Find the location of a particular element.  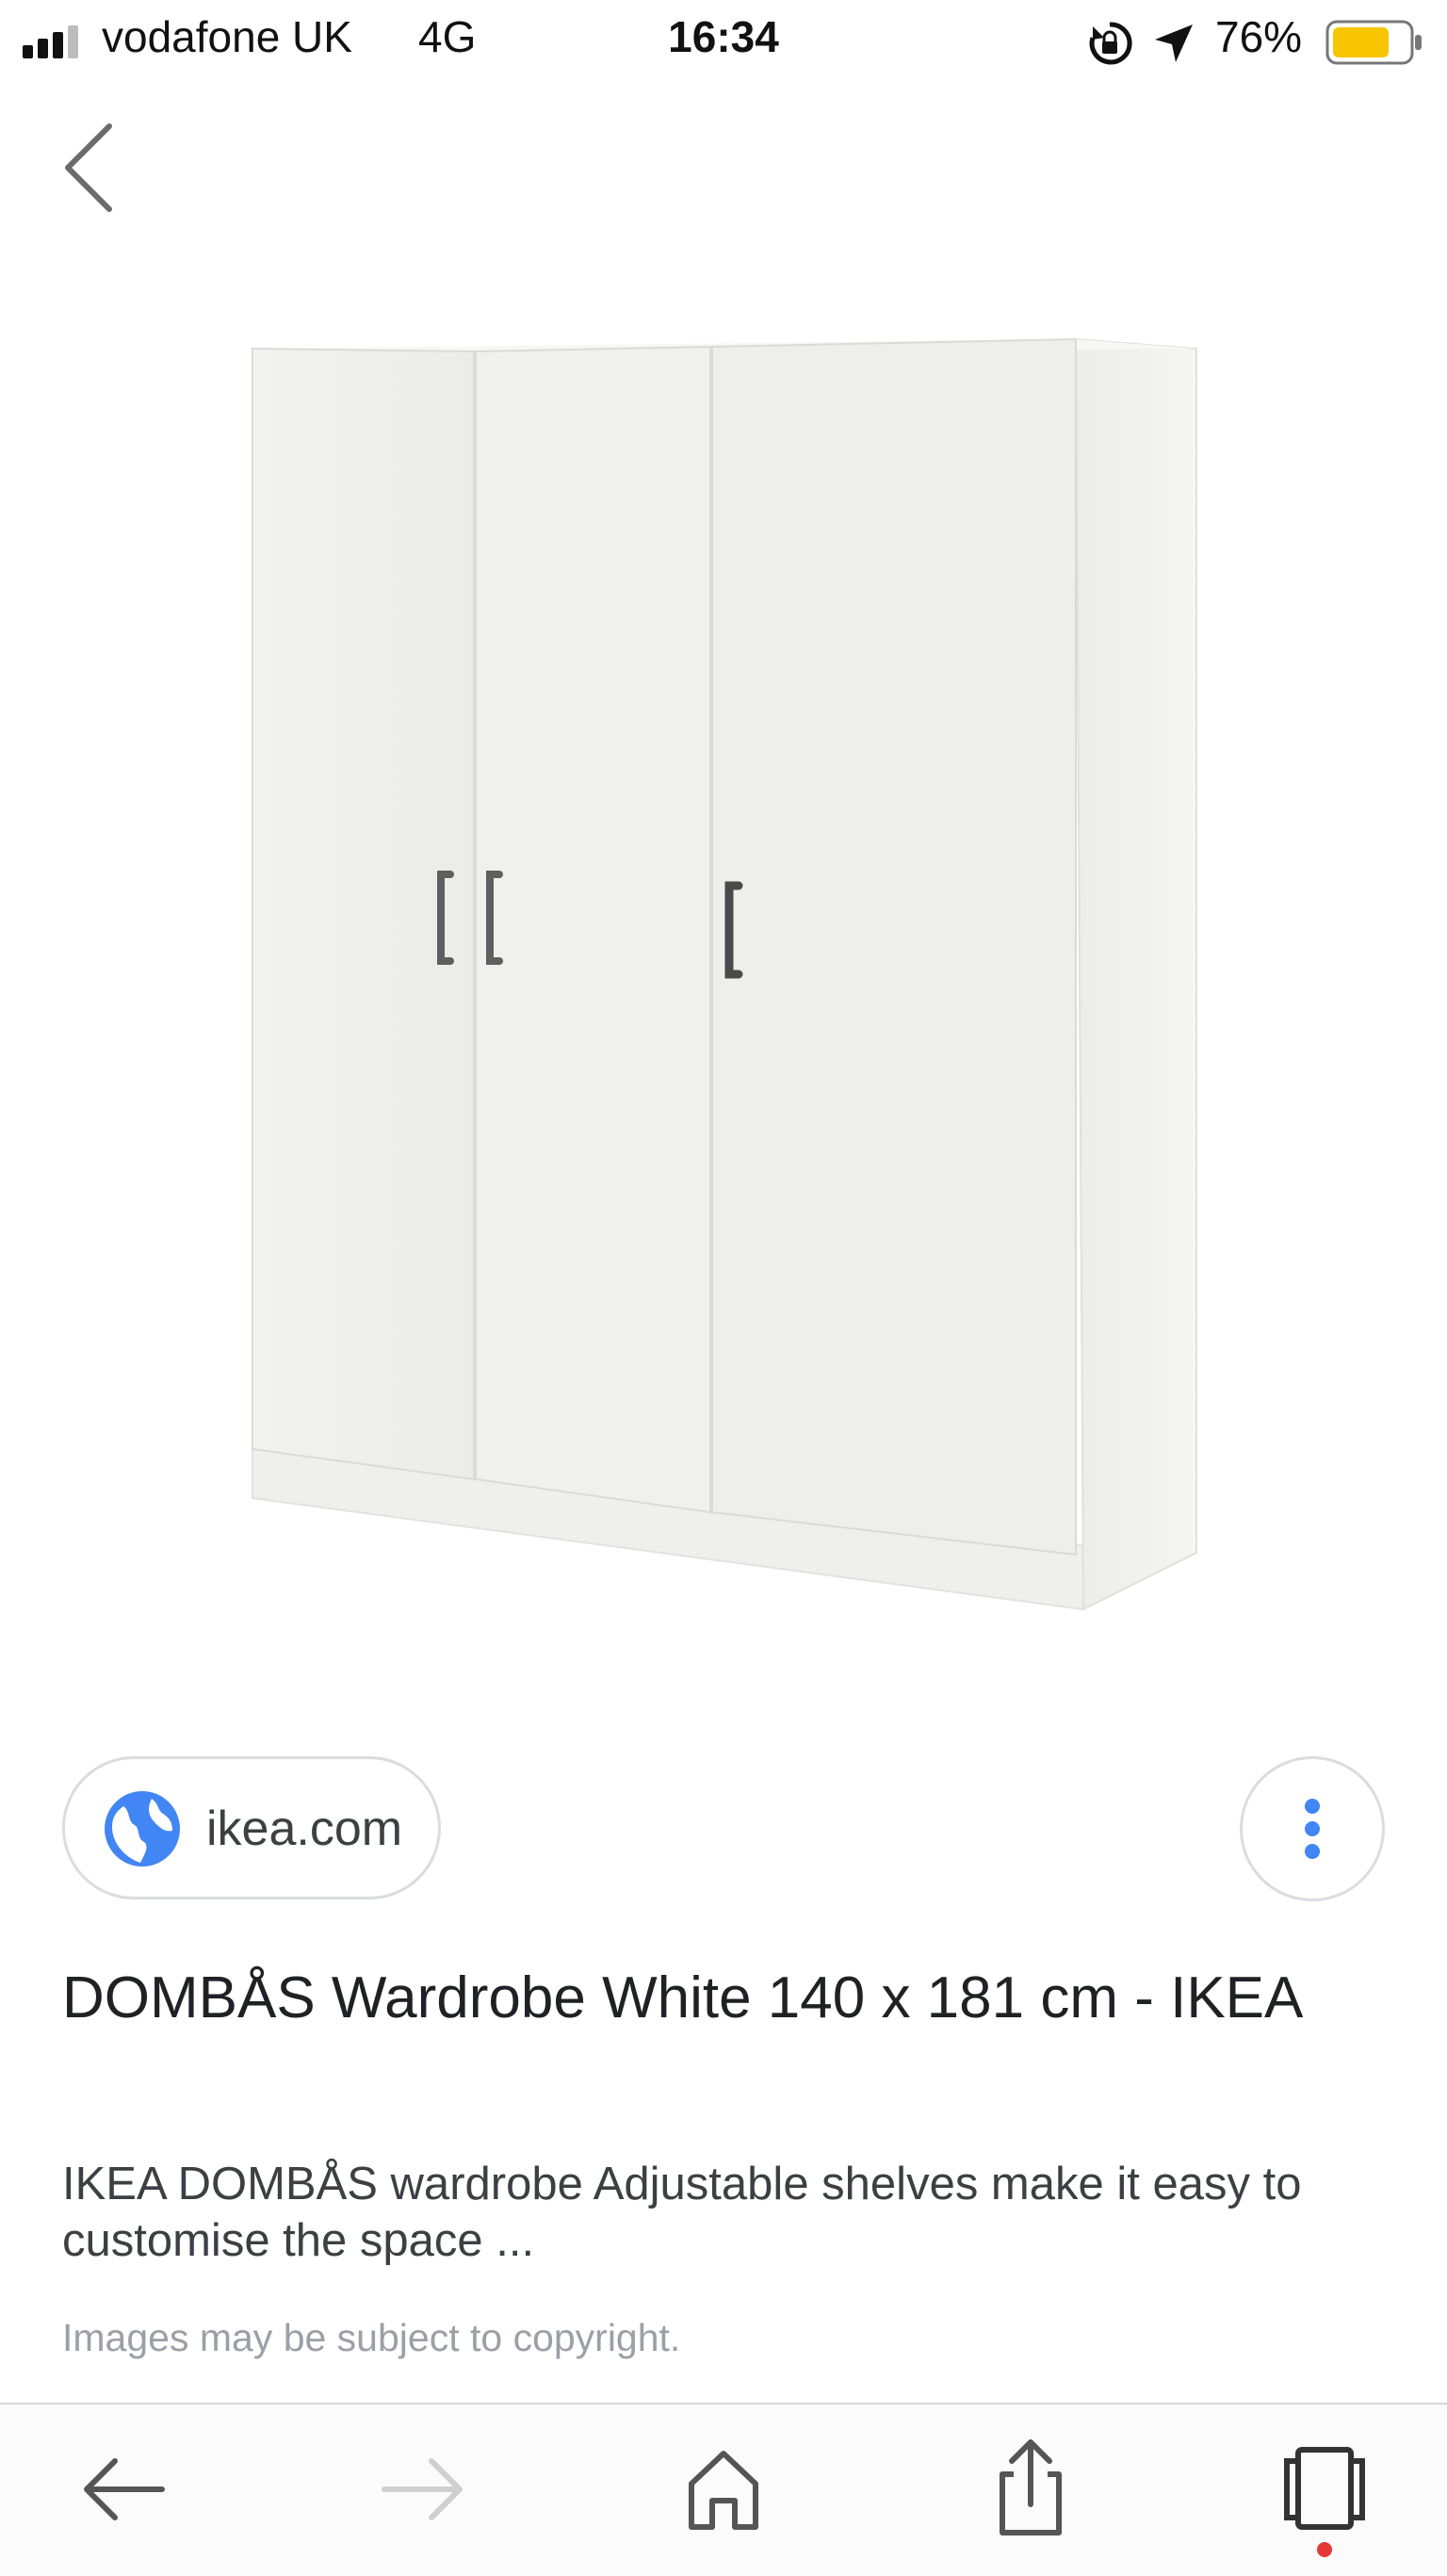

copyright-note: Images may be subject to copyright. is located at coordinates (371, 2337).